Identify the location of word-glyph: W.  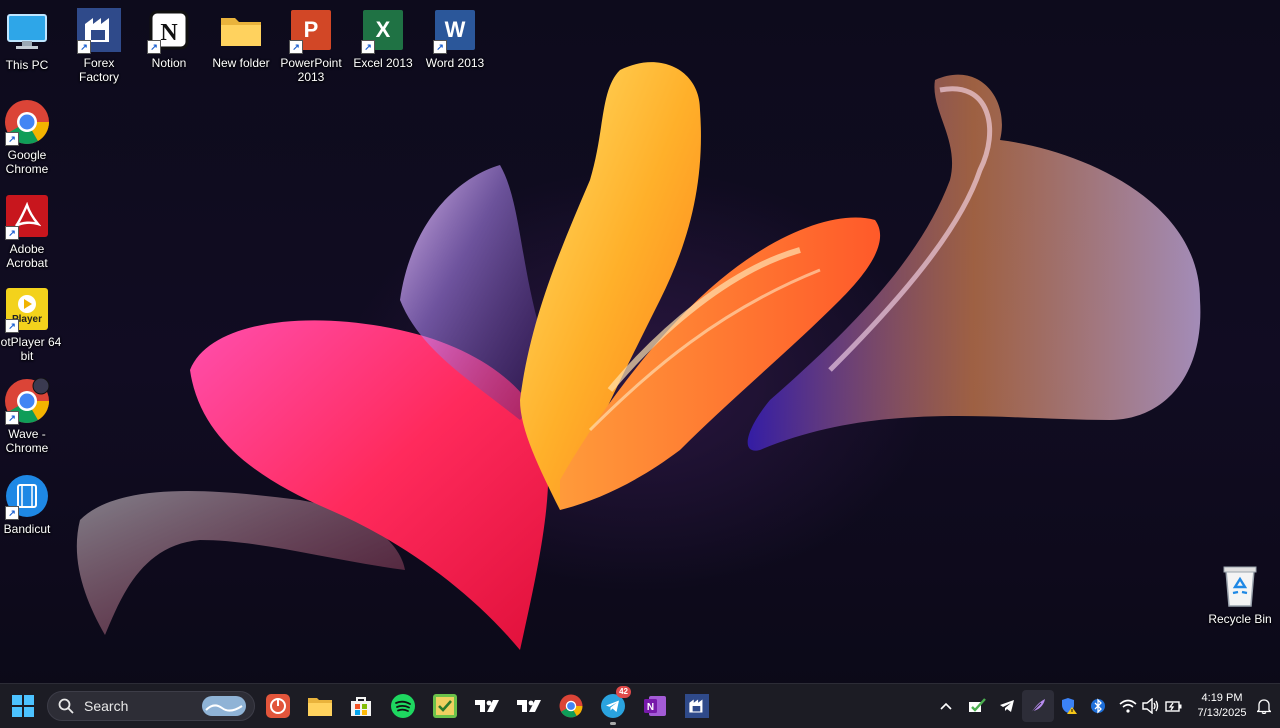
(455, 29).